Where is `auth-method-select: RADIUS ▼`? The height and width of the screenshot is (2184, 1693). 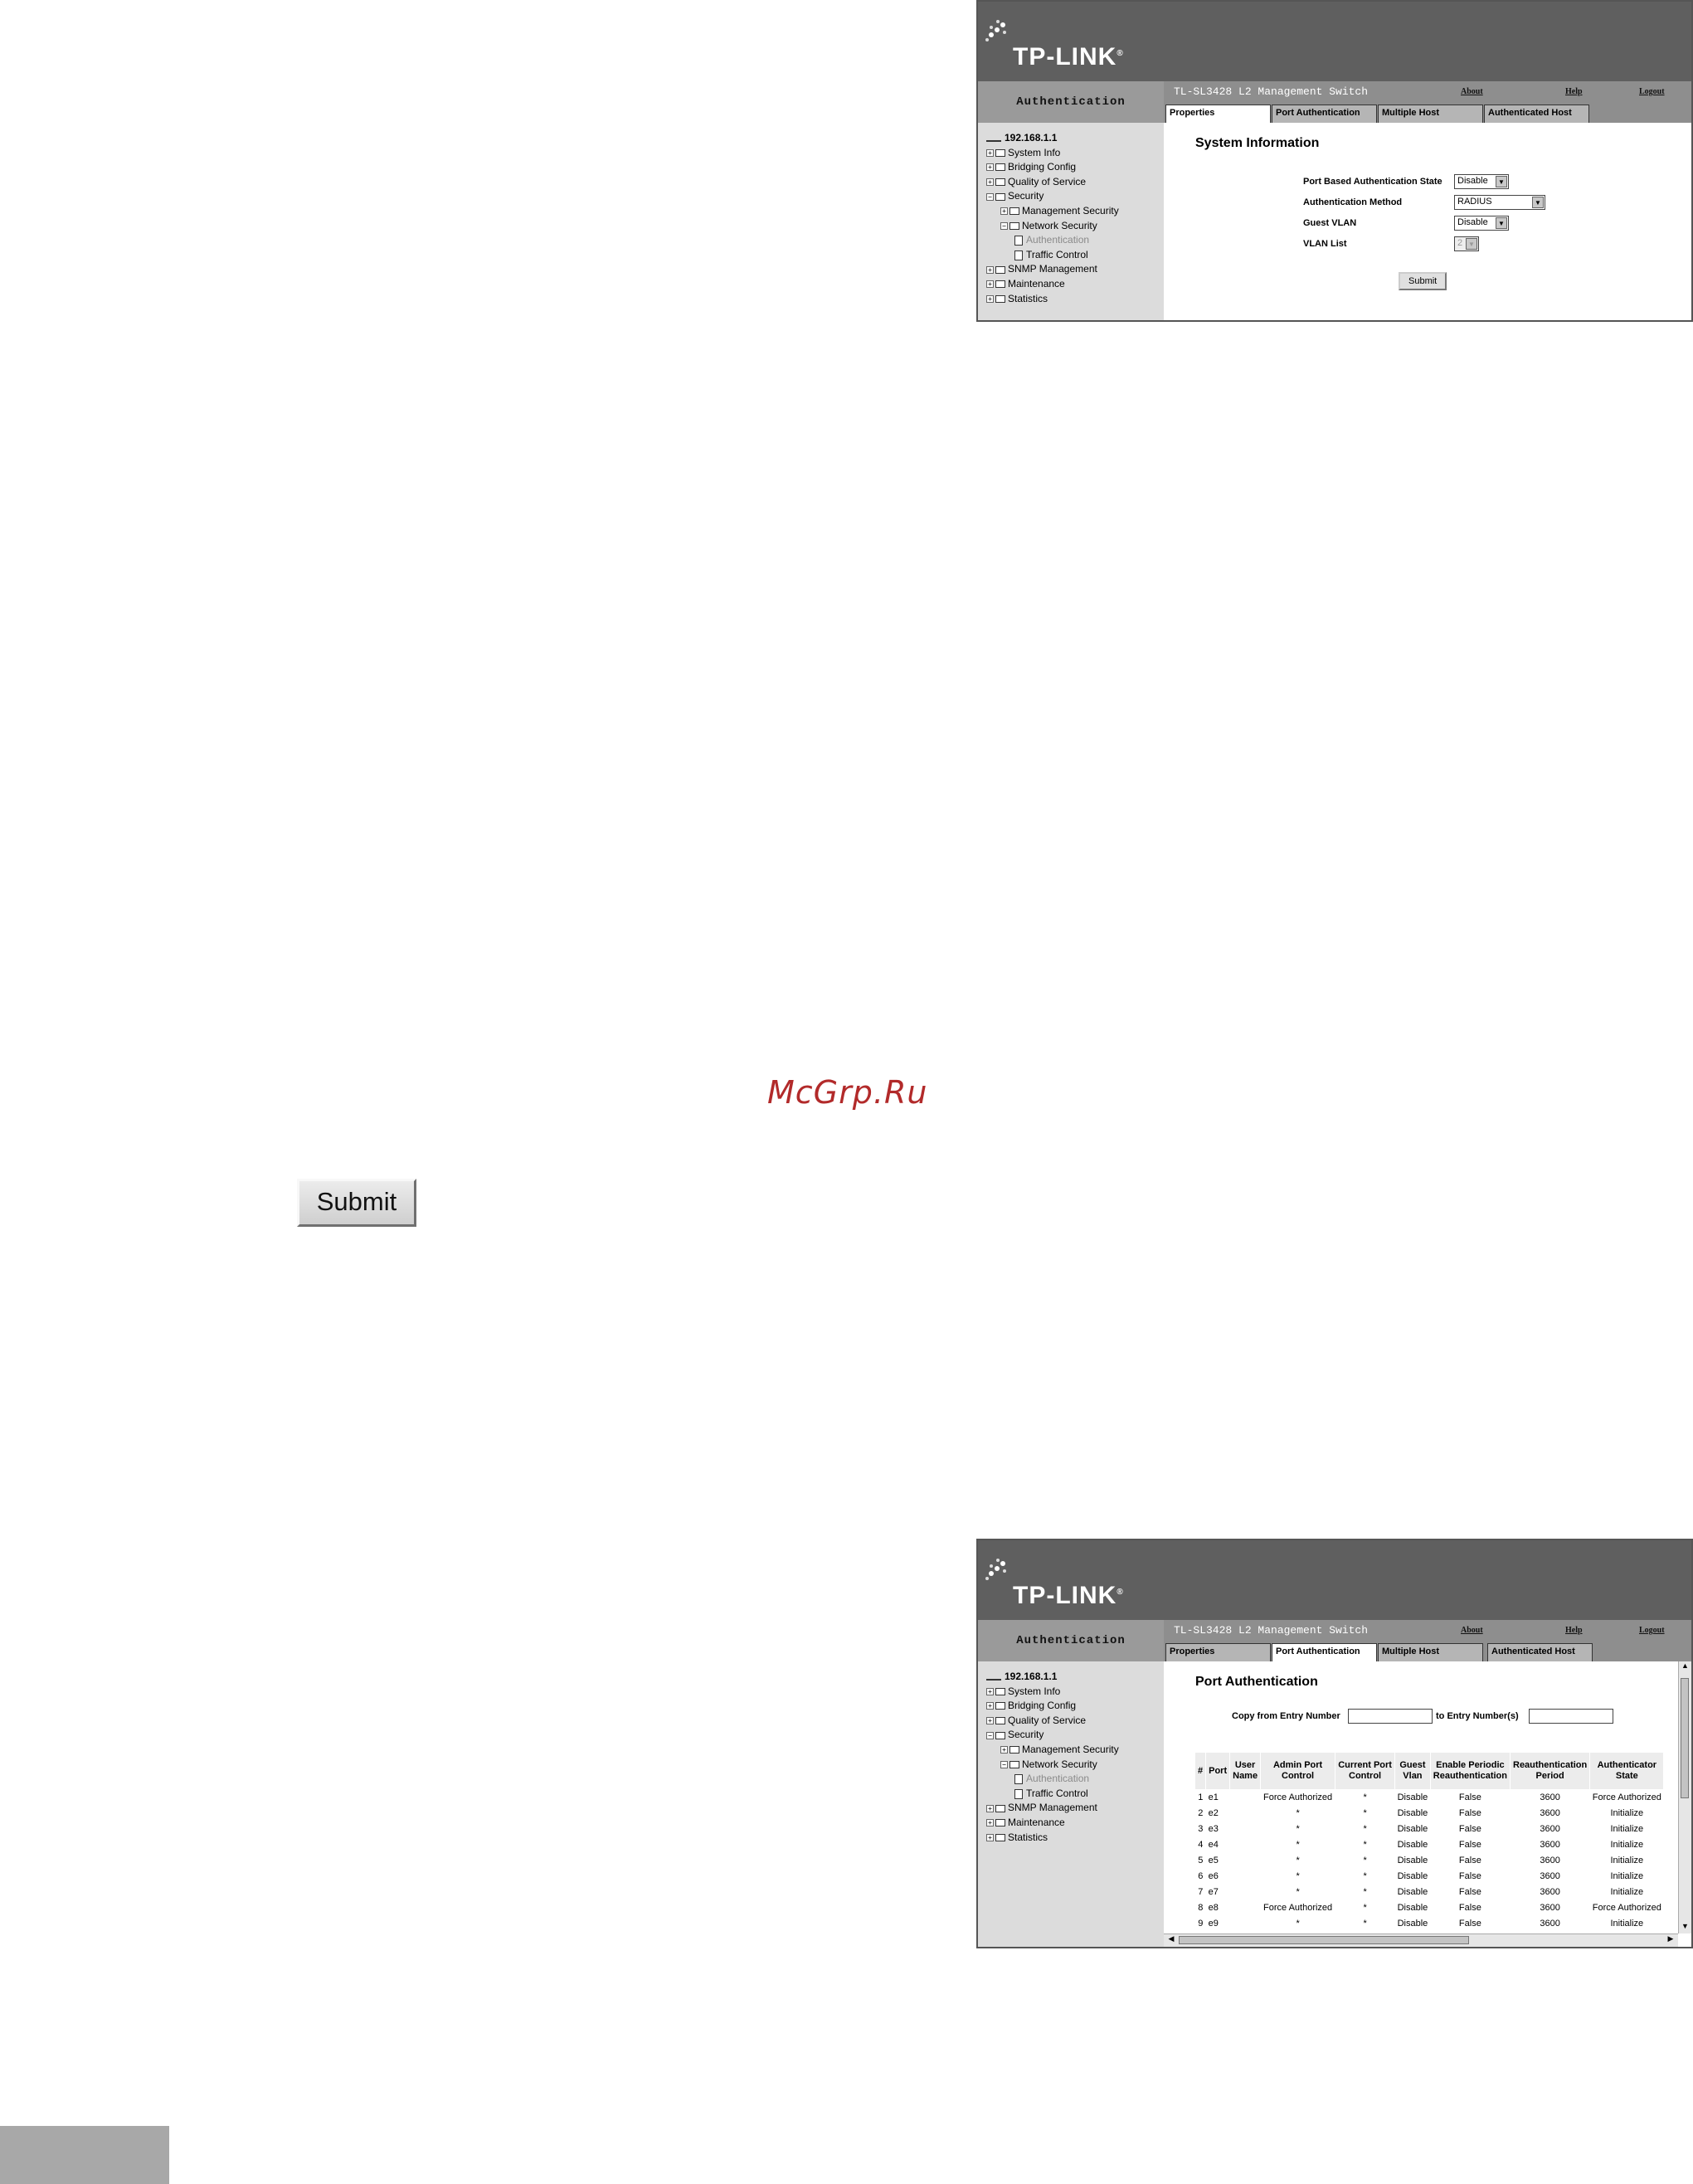 auth-method-select: RADIUS ▼ is located at coordinates (1499, 202).